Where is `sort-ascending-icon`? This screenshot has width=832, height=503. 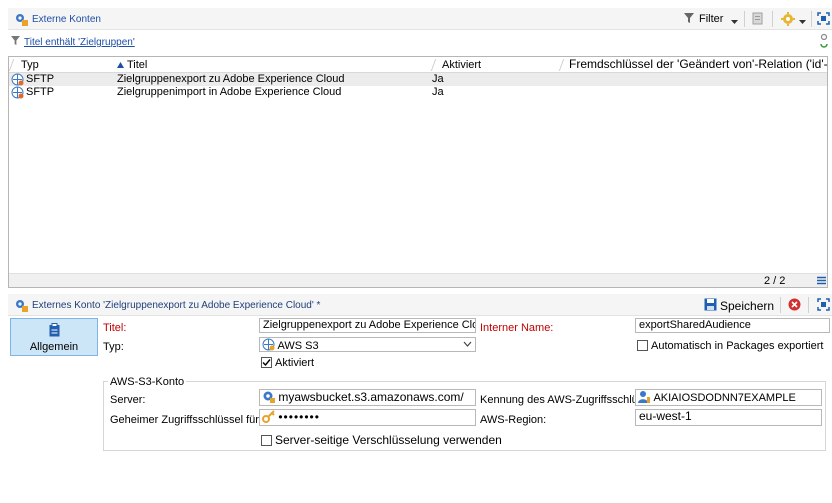
sort-ascending-icon is located at coordinates (120, 65).